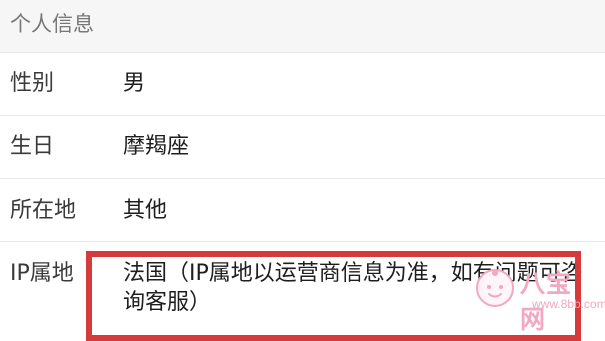 This screenshot has height=341, width=605. Describe the element at coordinates (495, 288) in the screenshot. I see `baby-face-logo-icon` at that location.